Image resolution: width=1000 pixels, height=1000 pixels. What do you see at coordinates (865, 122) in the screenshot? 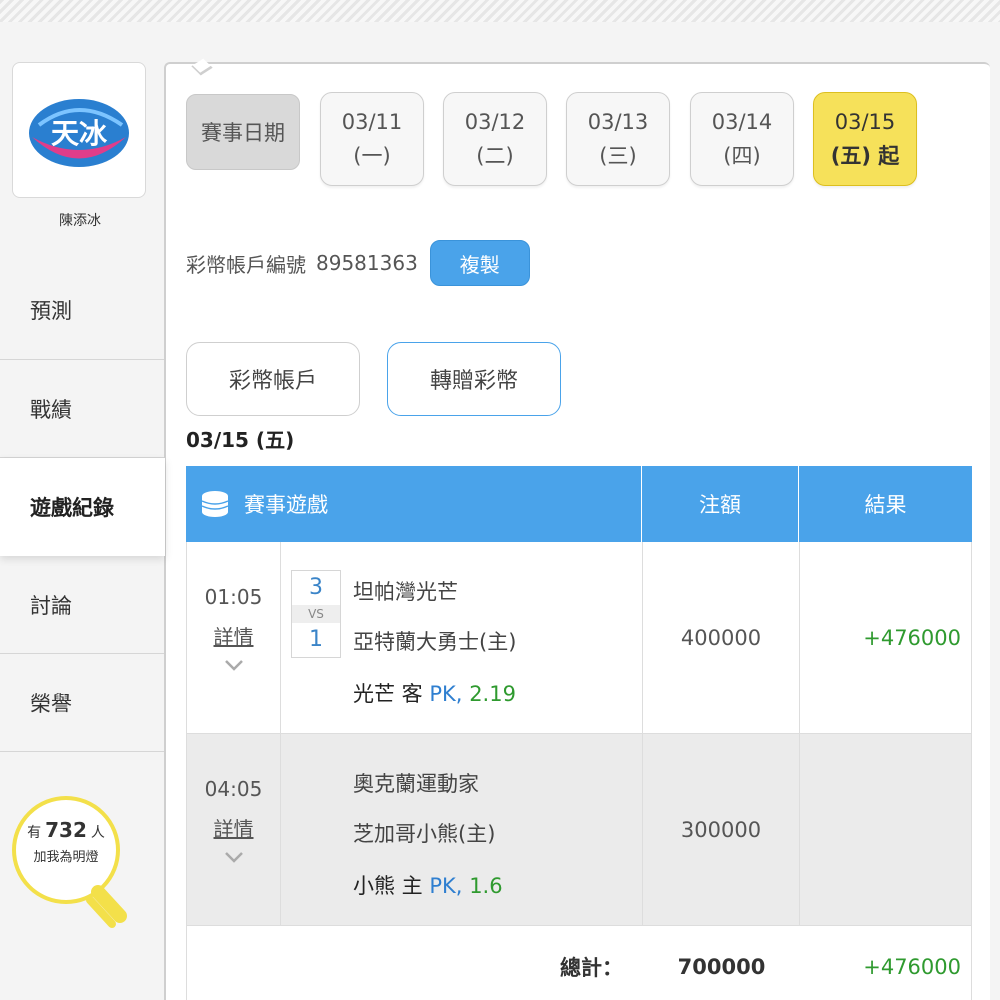
I see `date-text: 03/15` at bounding box center [865, 122].